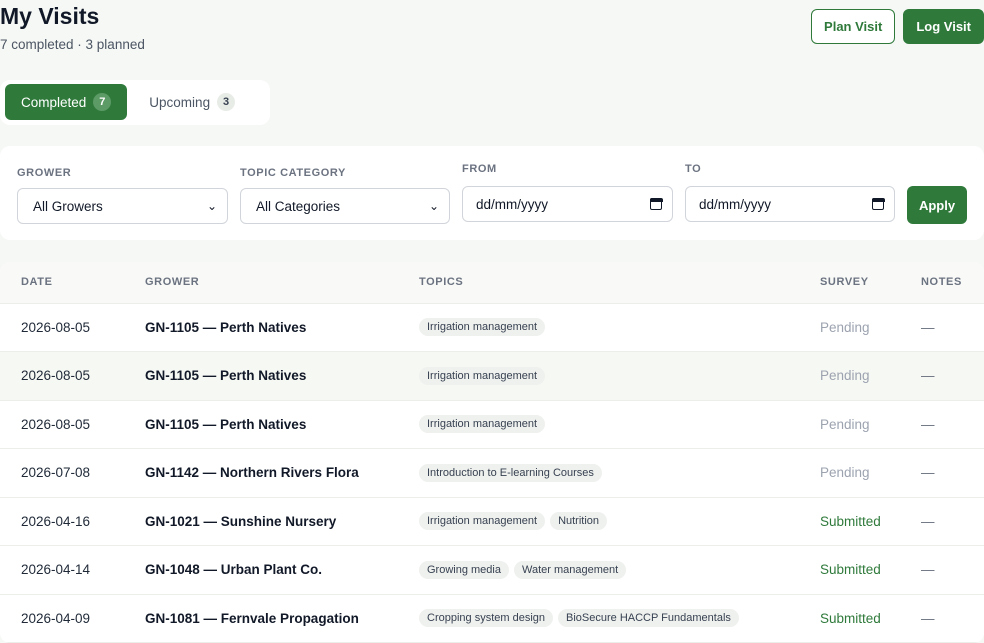 The width and height of the screenshot is (984, 643). I want to click on visit-date: 2026-04-09, so click(56, 618).